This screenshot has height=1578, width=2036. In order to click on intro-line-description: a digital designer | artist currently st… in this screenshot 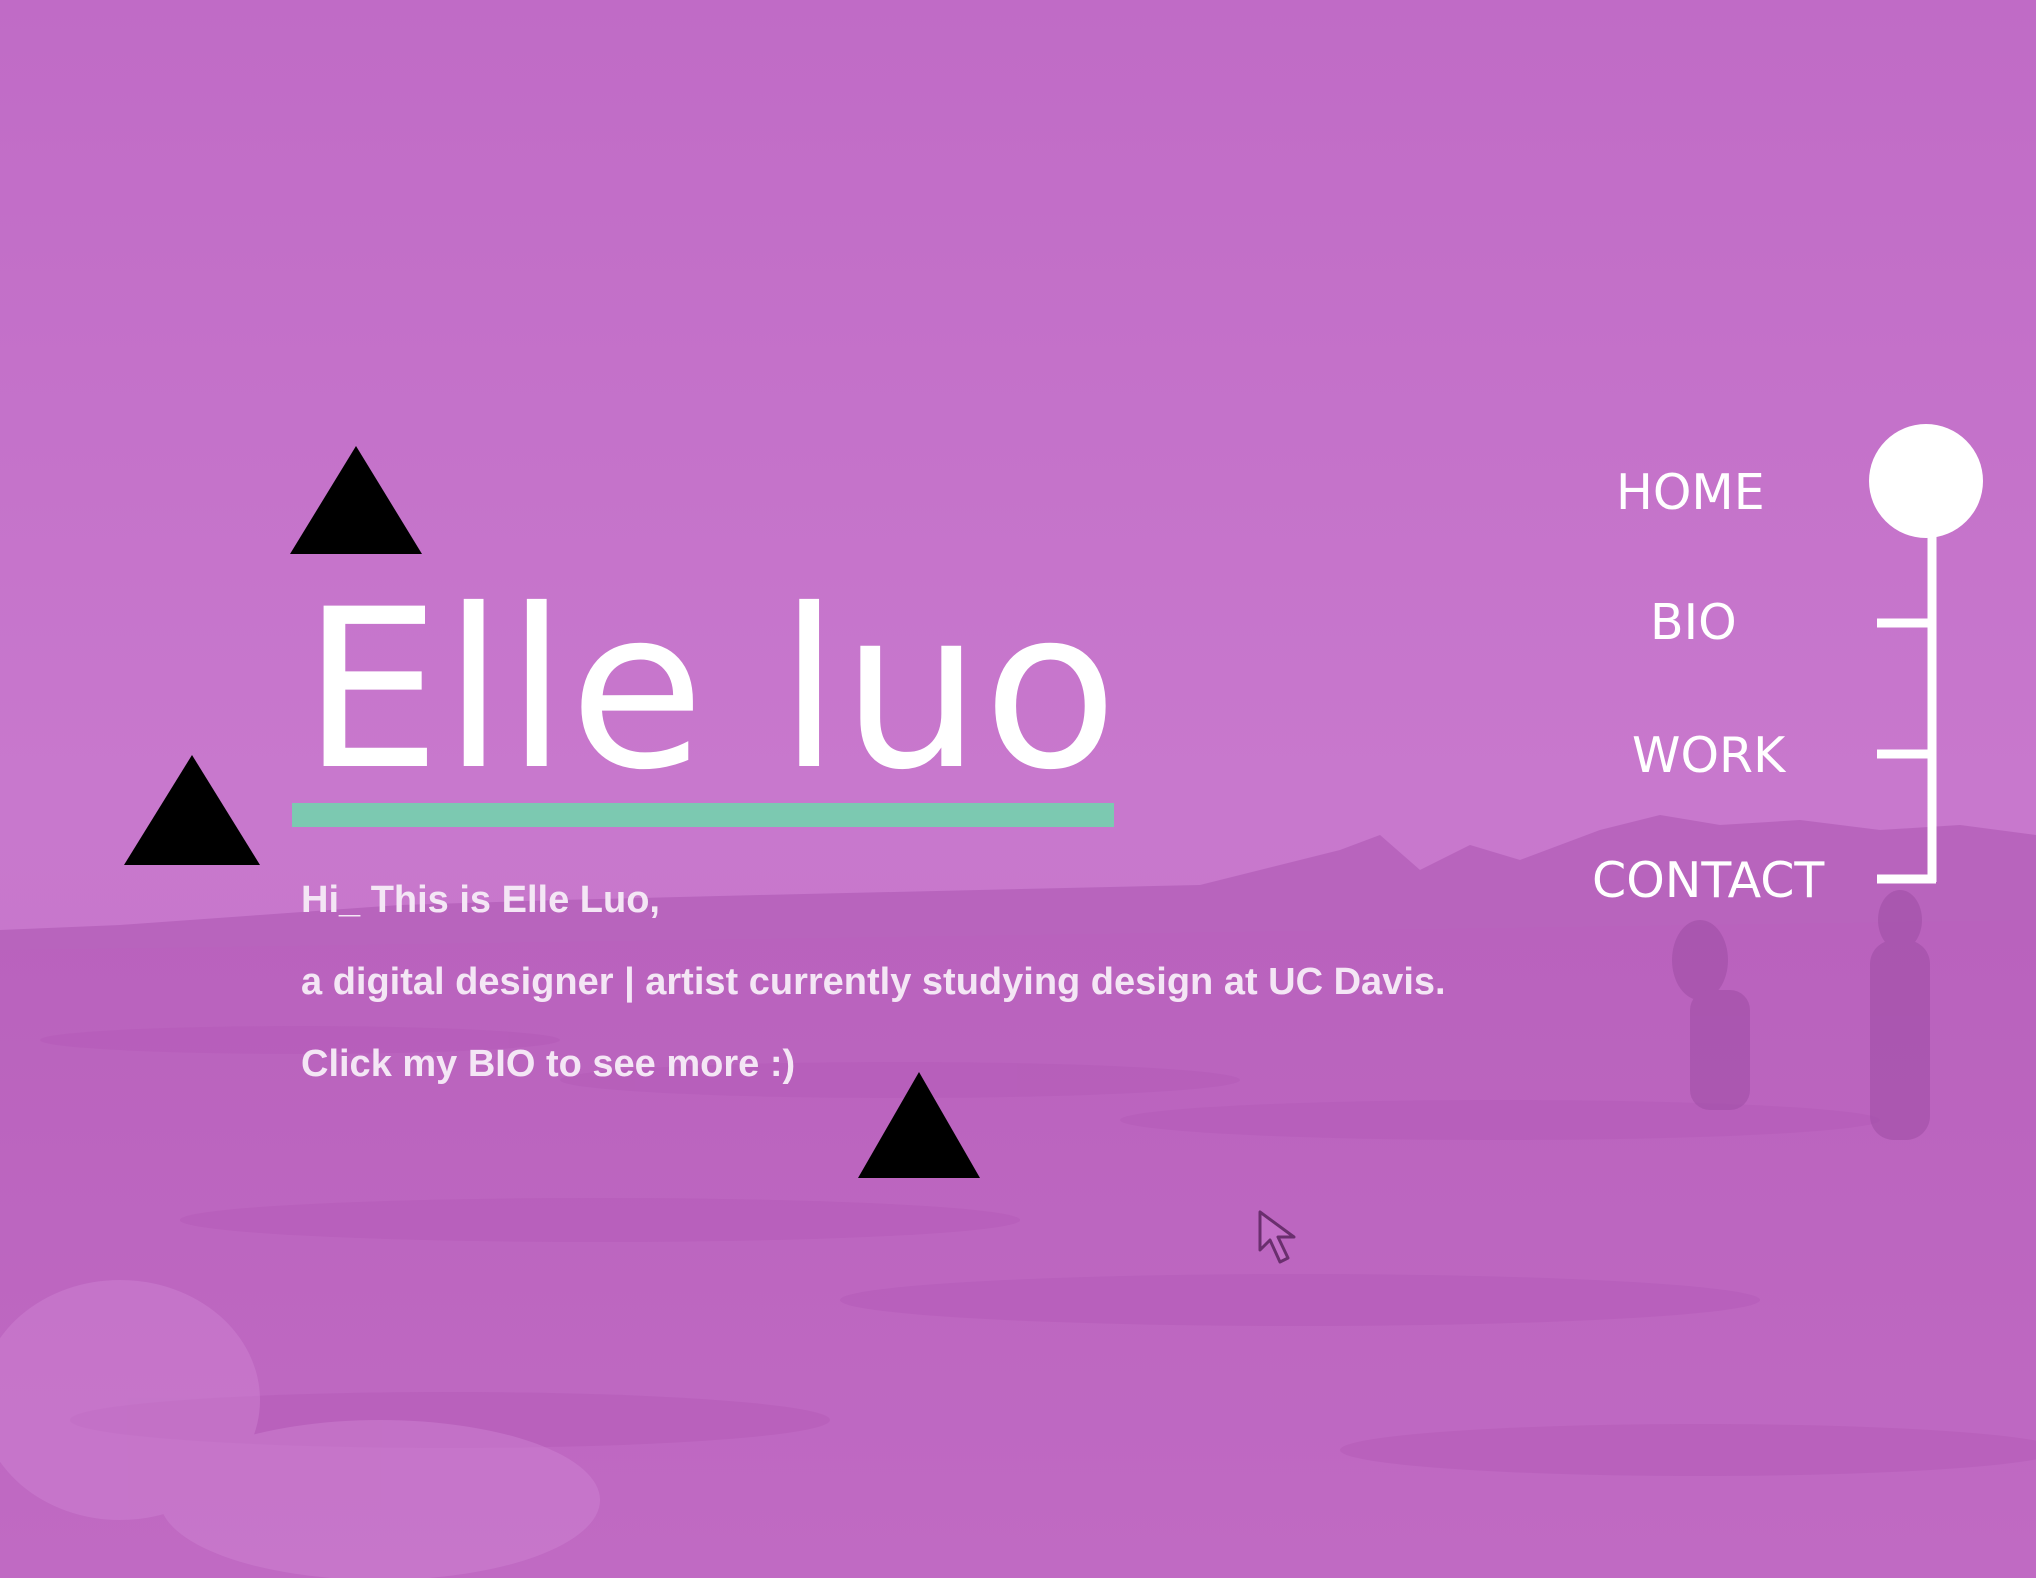, I will do `click(873, 982)`.